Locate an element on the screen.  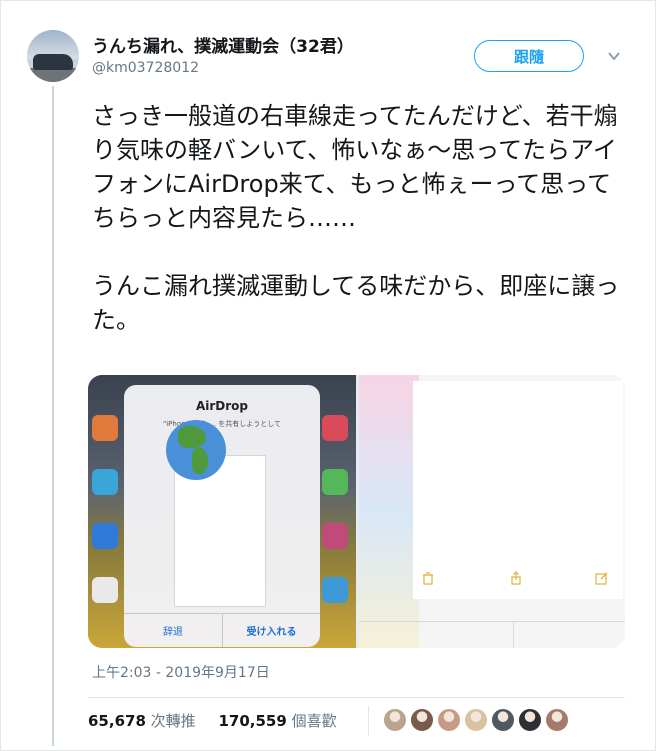
liker-avatars is located at coordinates (476, 720).